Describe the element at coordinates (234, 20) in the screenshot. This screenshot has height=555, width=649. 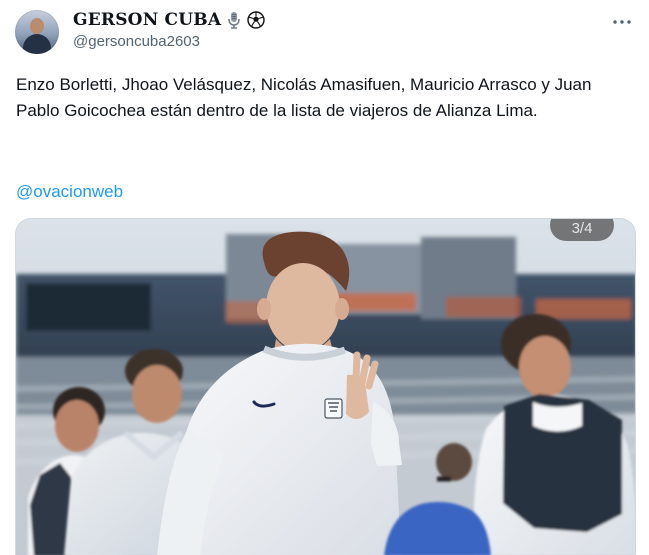
I see `microphone-icon` at that location.